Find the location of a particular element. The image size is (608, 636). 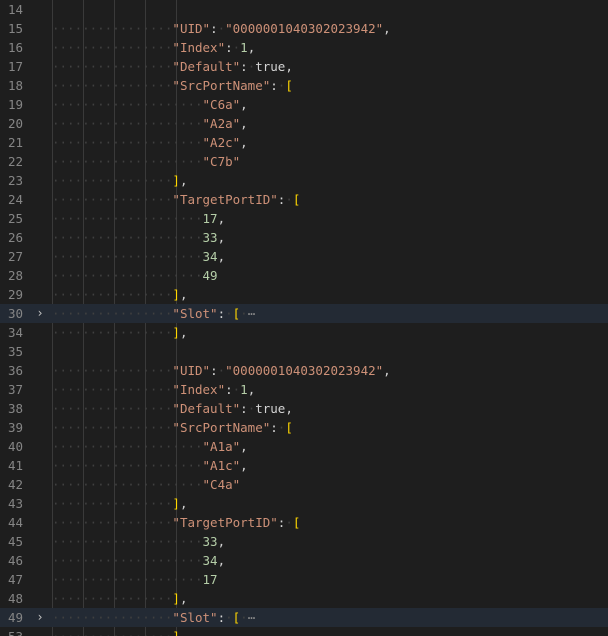

code-line: 25 ····················17, is located at coordinates (304, 218).